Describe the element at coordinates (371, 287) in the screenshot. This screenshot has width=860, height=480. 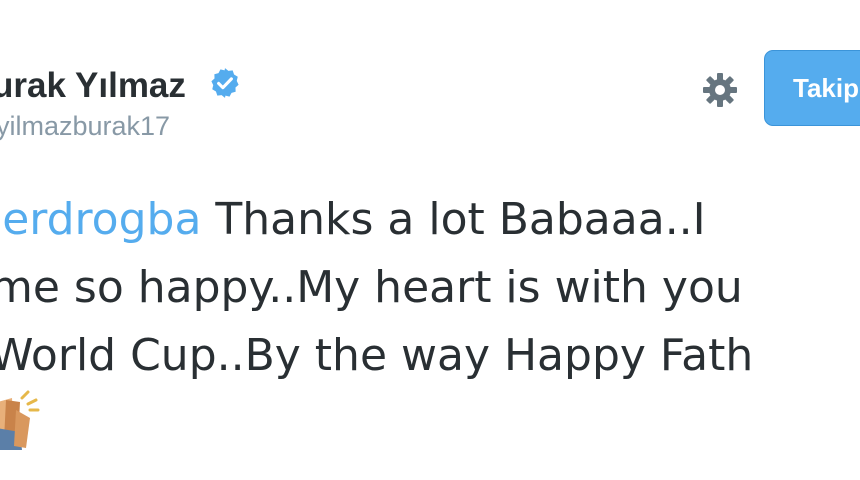
I see `tweet-line-2: me so happy..My heart is with you` at that location.